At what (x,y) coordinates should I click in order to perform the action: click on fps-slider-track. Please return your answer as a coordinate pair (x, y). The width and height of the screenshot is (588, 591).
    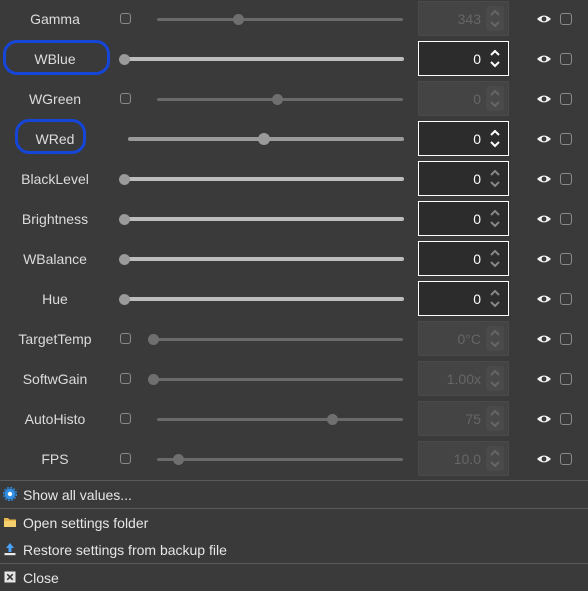
    Looking at the image, I should click on (280, 459).